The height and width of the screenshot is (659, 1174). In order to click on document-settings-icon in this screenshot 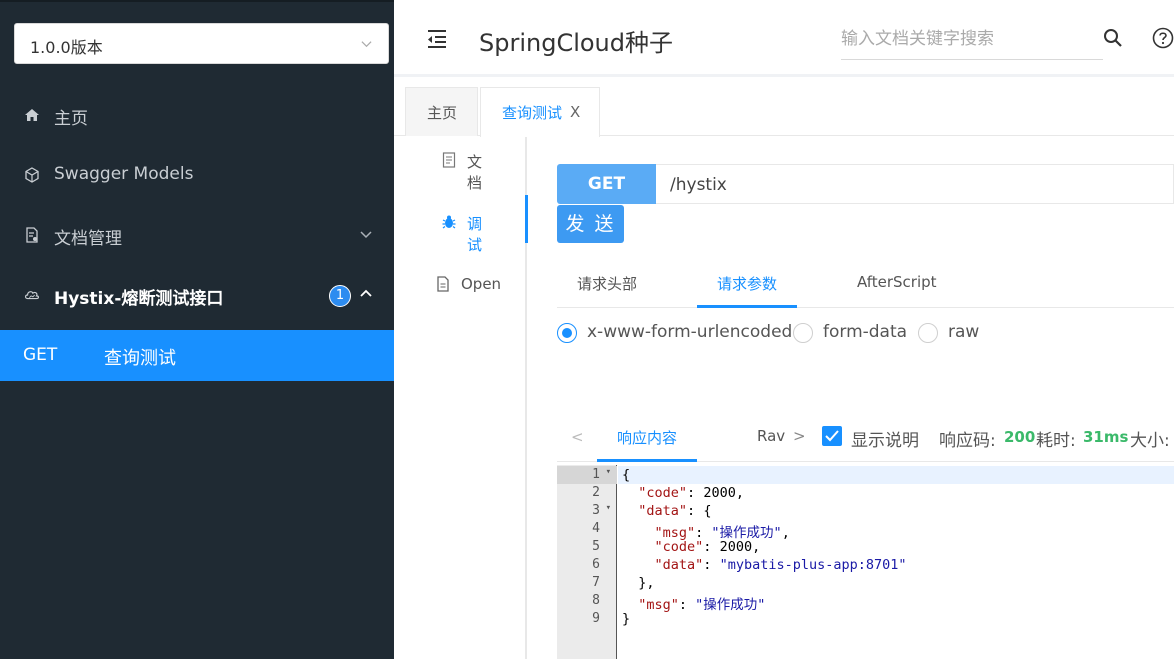, I will do `click(32, 235)`.